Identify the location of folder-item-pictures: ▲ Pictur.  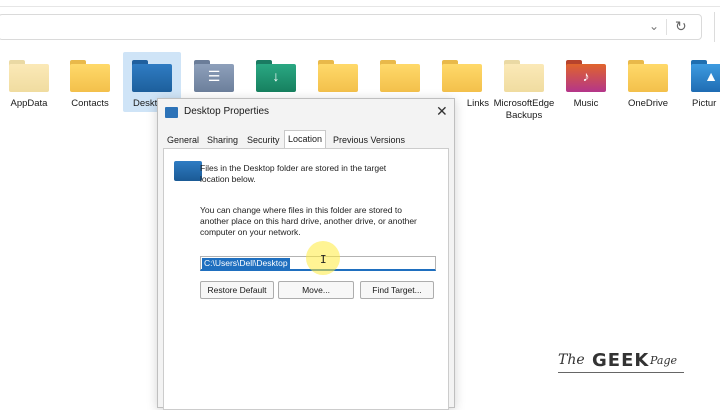
(699, 80).